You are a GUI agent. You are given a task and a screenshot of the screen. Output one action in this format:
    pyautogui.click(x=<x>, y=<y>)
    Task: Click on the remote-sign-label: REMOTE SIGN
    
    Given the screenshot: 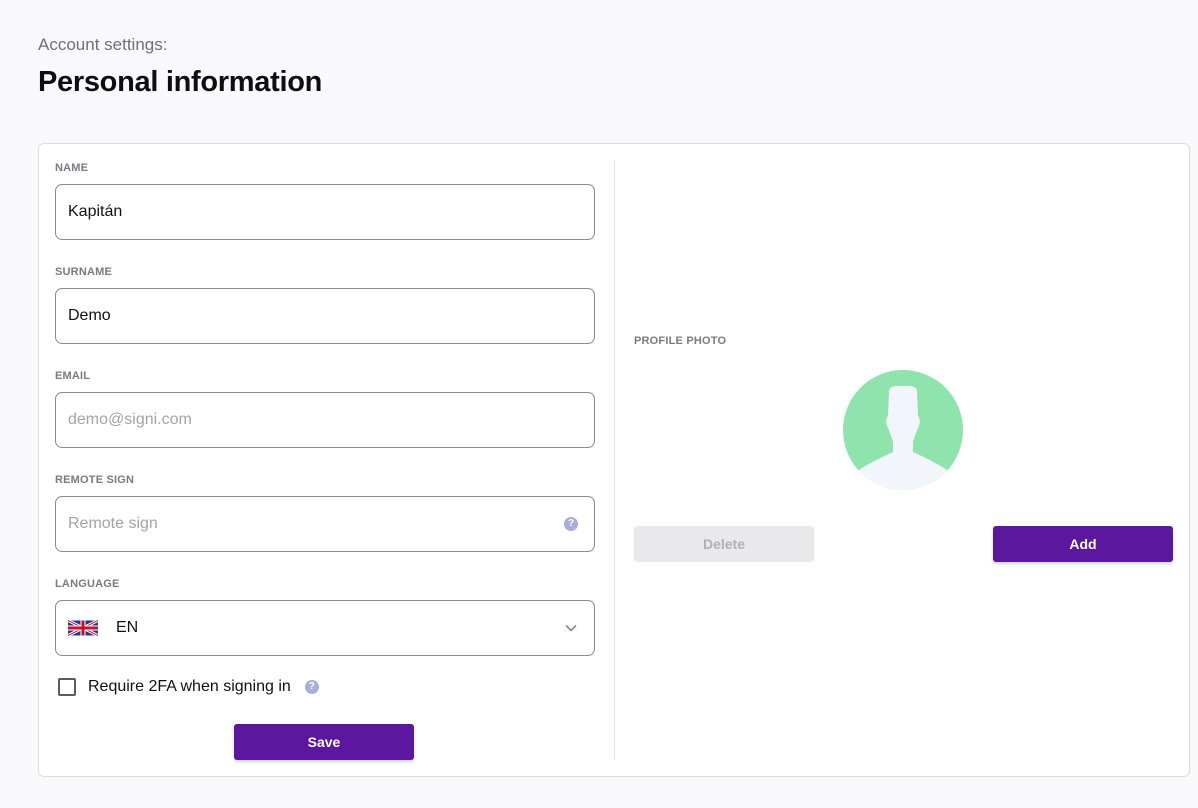 What is the action you would take?
    pyautogui.click(x=95, y=480)
    